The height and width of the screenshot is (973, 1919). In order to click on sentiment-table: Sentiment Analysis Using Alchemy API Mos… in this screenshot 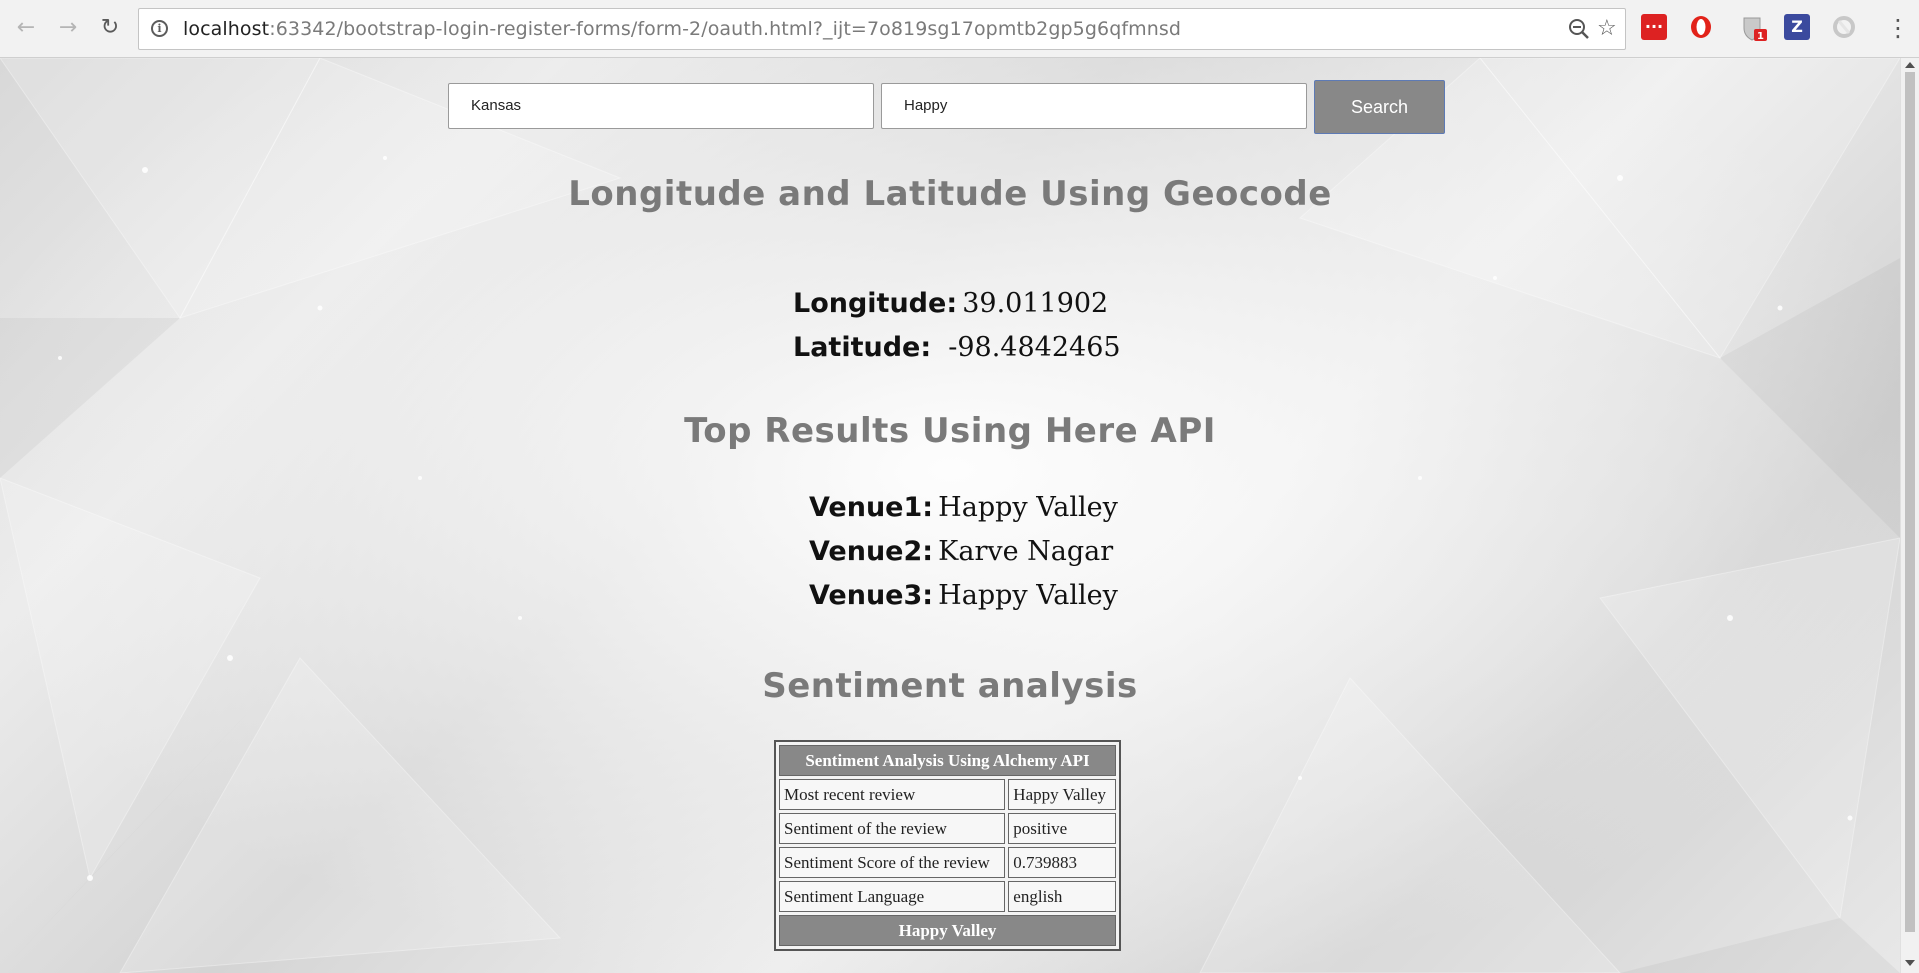, I will do `click(947, 845)`.